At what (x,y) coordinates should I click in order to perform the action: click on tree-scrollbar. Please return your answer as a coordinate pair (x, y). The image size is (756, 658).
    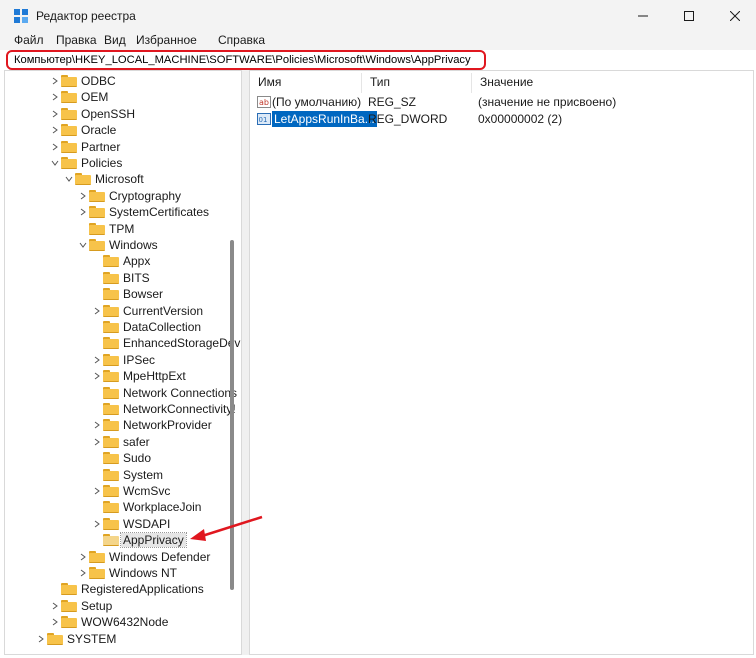
    Looking at the image, I should click on (232, 415).